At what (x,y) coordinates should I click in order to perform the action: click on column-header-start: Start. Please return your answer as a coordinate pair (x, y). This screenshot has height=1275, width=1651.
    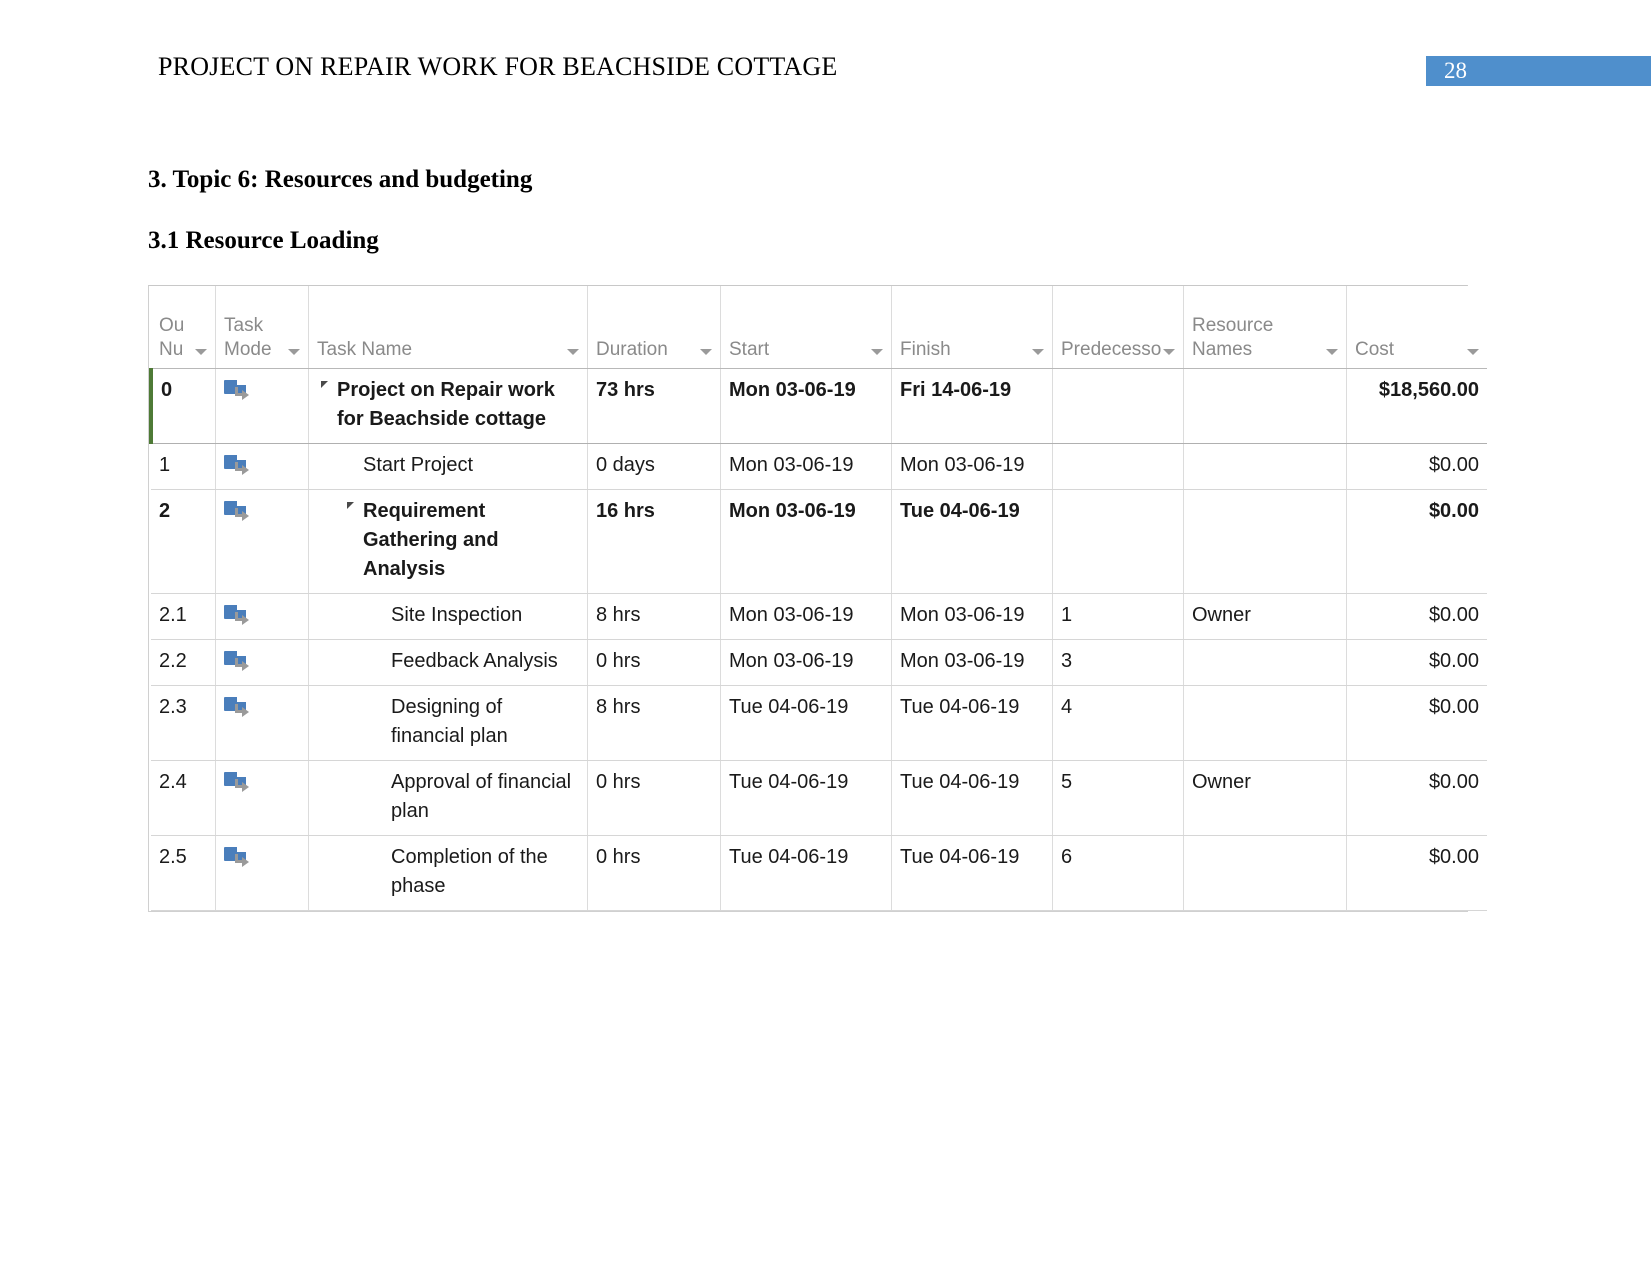
    Looking at the image, I should click on (806, 327).